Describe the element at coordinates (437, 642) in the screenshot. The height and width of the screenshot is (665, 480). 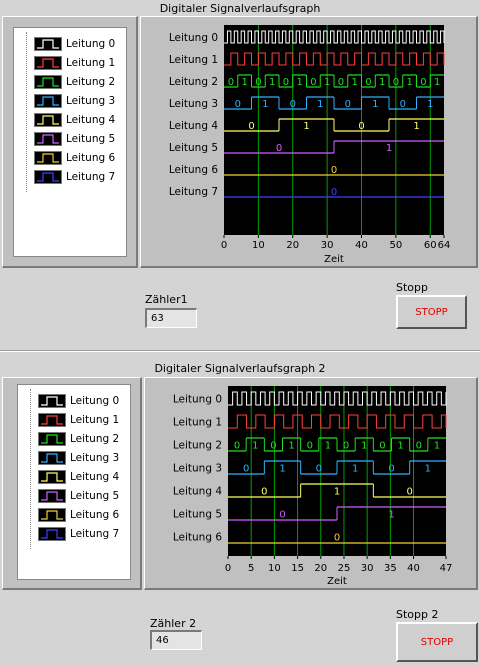
I see `stop2-button: STOPP` at that location.